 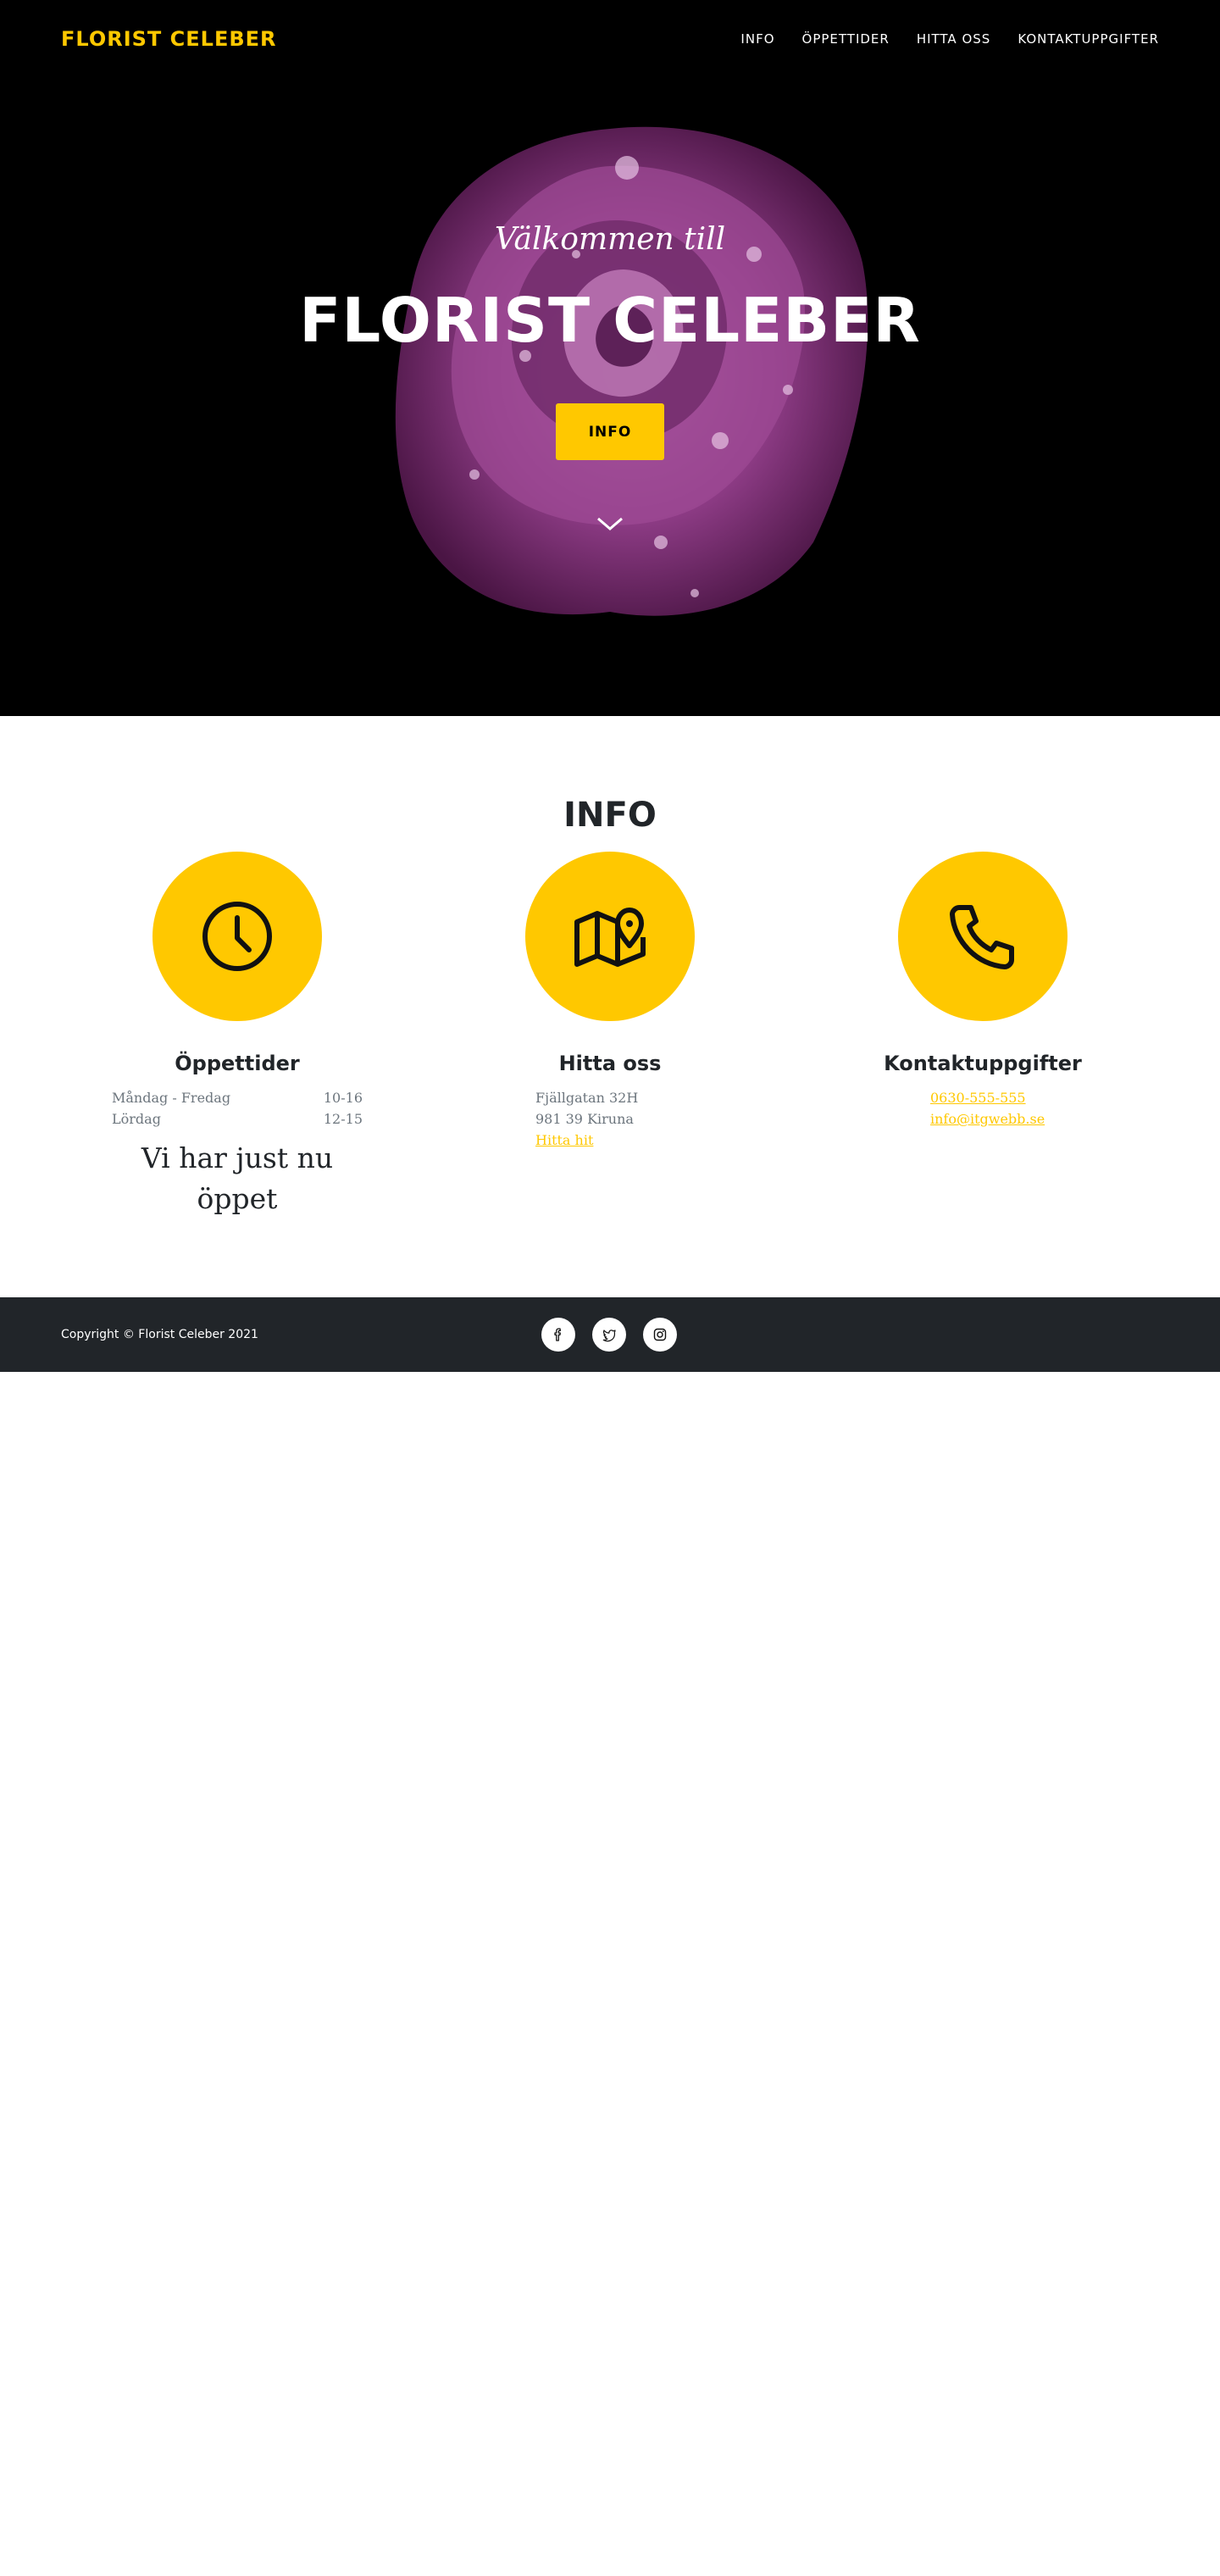 What do you see at coordinates (610, 815) in the screenshot?
I see `section-title: INFO` at bounding box center [610, 815].